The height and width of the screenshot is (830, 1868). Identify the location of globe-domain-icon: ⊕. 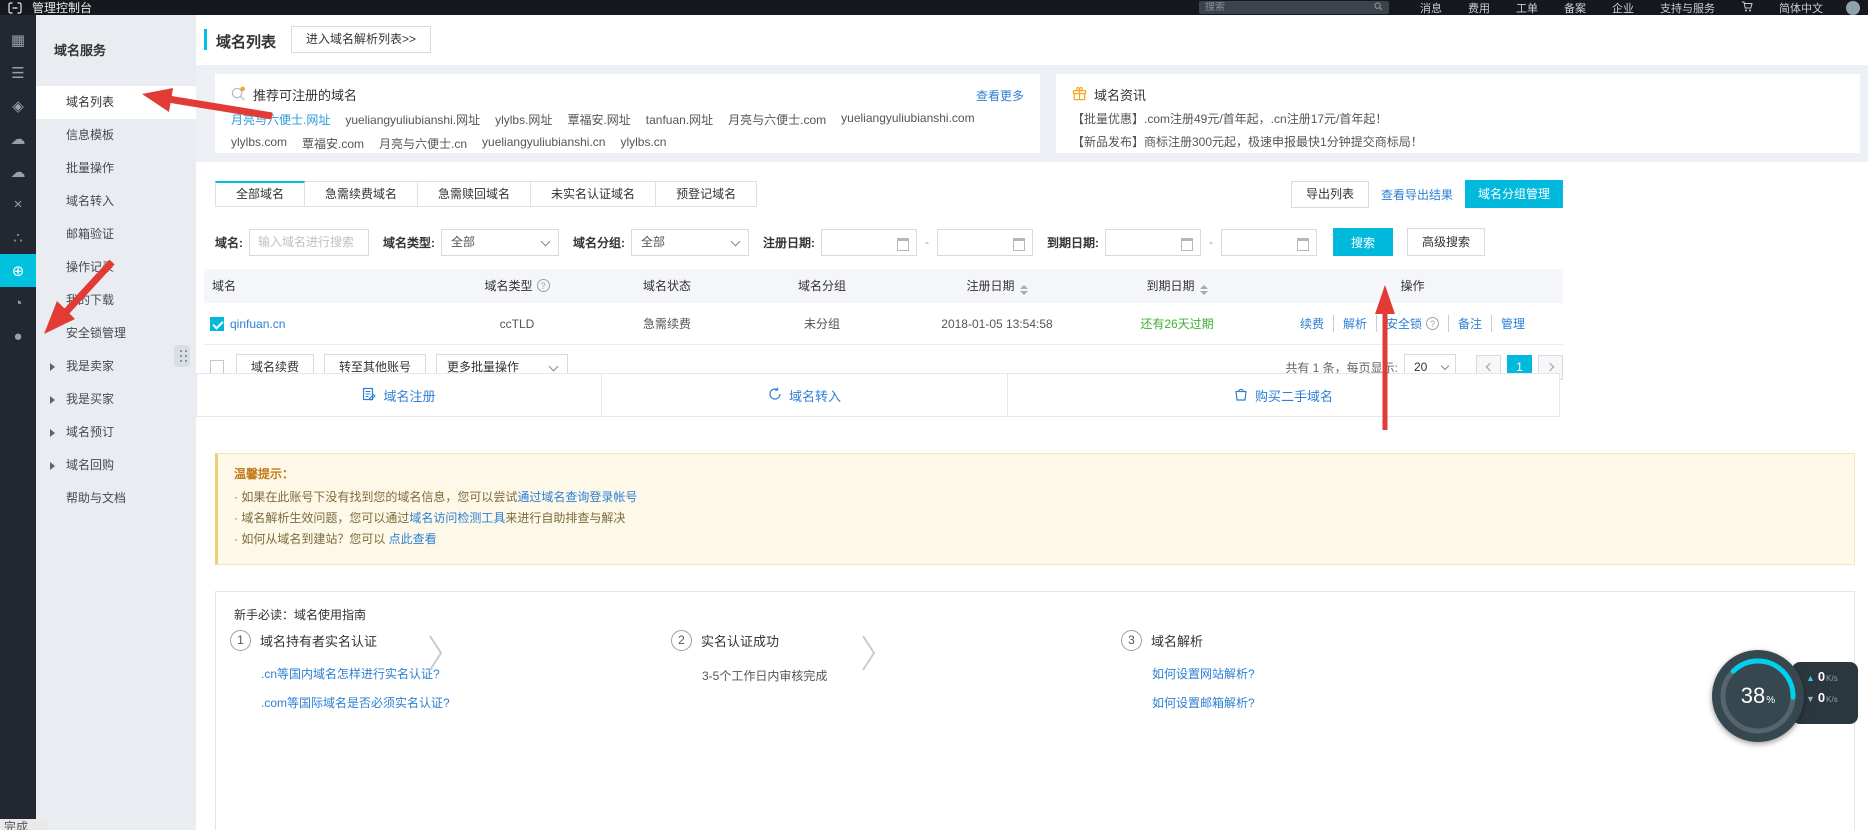
(18, 270).